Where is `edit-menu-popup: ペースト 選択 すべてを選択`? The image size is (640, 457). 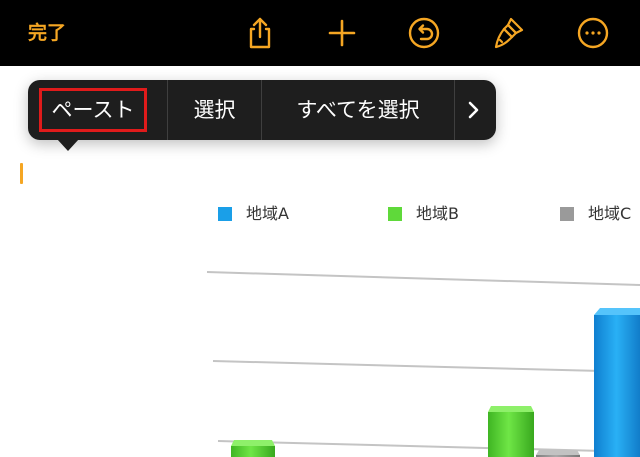
edit-menu-popup: ペースト 選択 すべてを選択 is located at coordinates (262, 110).